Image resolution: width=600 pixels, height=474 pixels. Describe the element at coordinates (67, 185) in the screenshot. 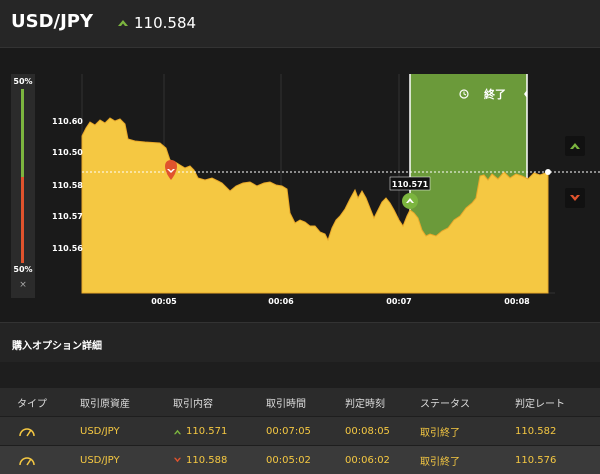

I see `y-tick-label: 110.58` at that location.